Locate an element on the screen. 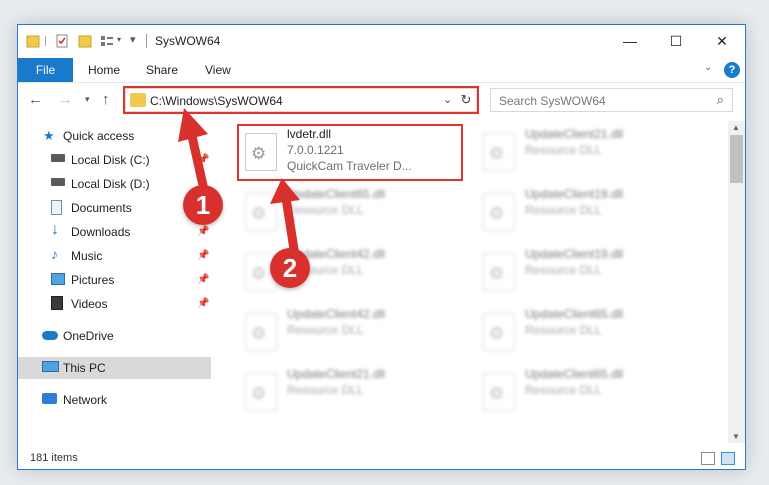 This screenshot has height=485, width=769. sidebar-item-label: OneDrive is located at coordinates (88, 336).